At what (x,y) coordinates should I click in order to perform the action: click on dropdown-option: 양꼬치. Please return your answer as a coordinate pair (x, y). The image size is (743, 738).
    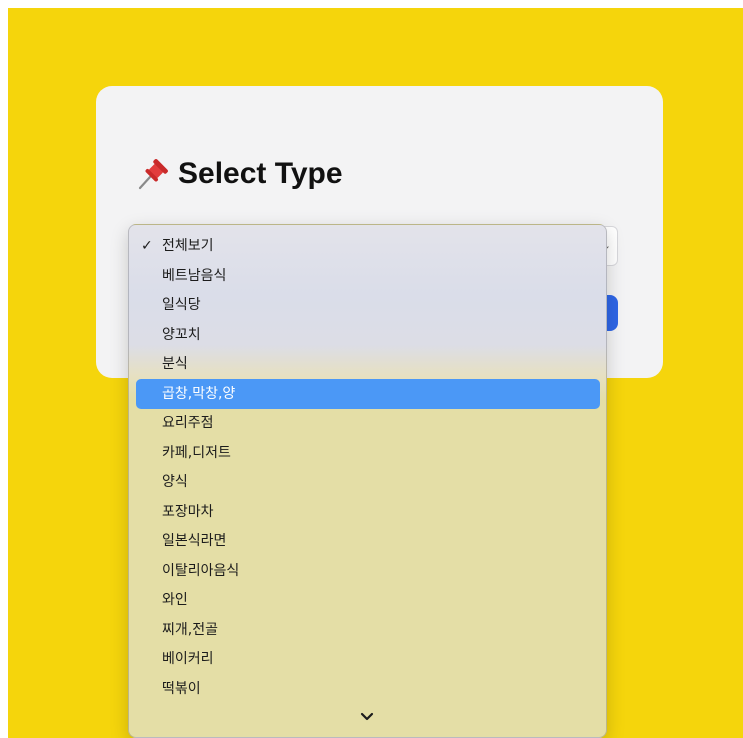
    Looking at the image, I should click on (368, 335).